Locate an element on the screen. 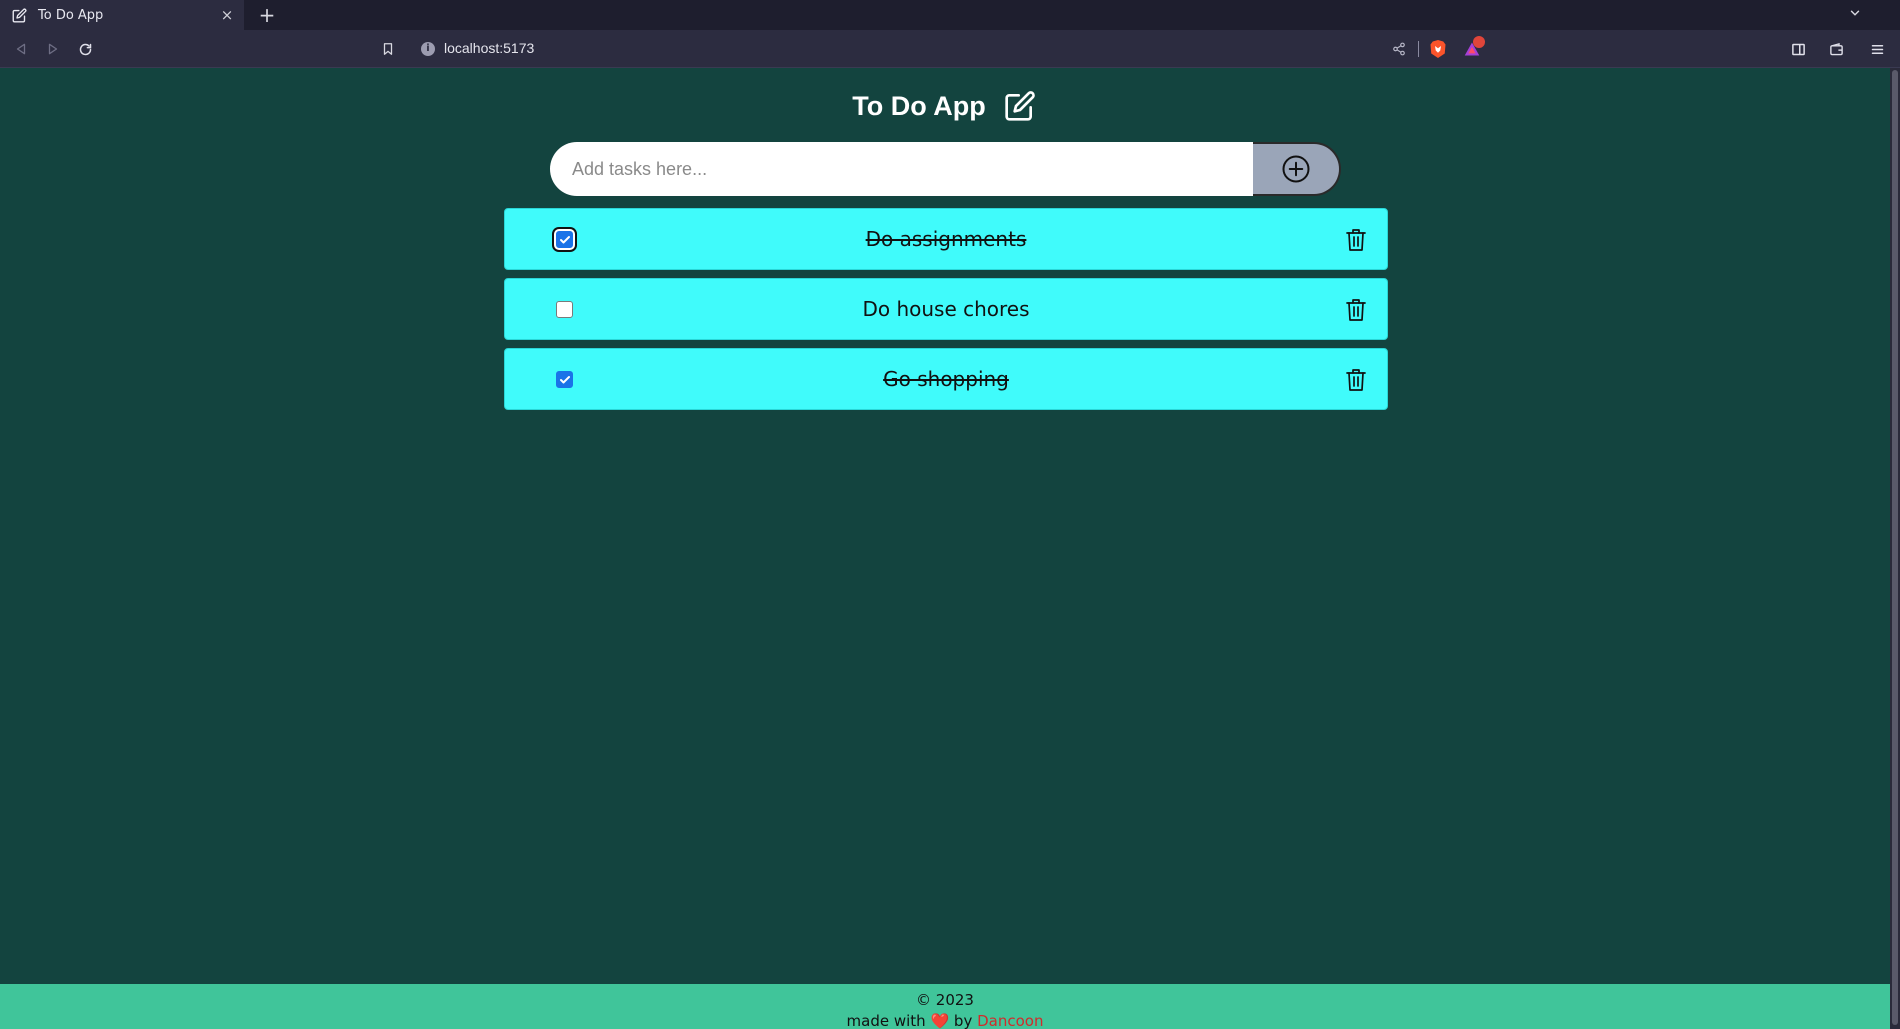 The height and width of the screenshot is (1029, 1900). footer: © 2023 made with ❤️ by Dancoon is located at coordinates (945, 1006).